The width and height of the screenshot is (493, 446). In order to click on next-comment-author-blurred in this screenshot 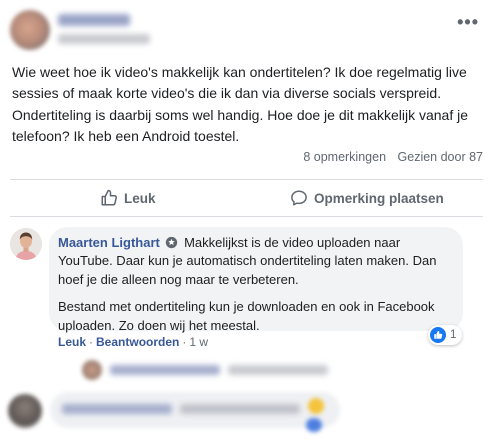, I will do `click(117, 409)`.